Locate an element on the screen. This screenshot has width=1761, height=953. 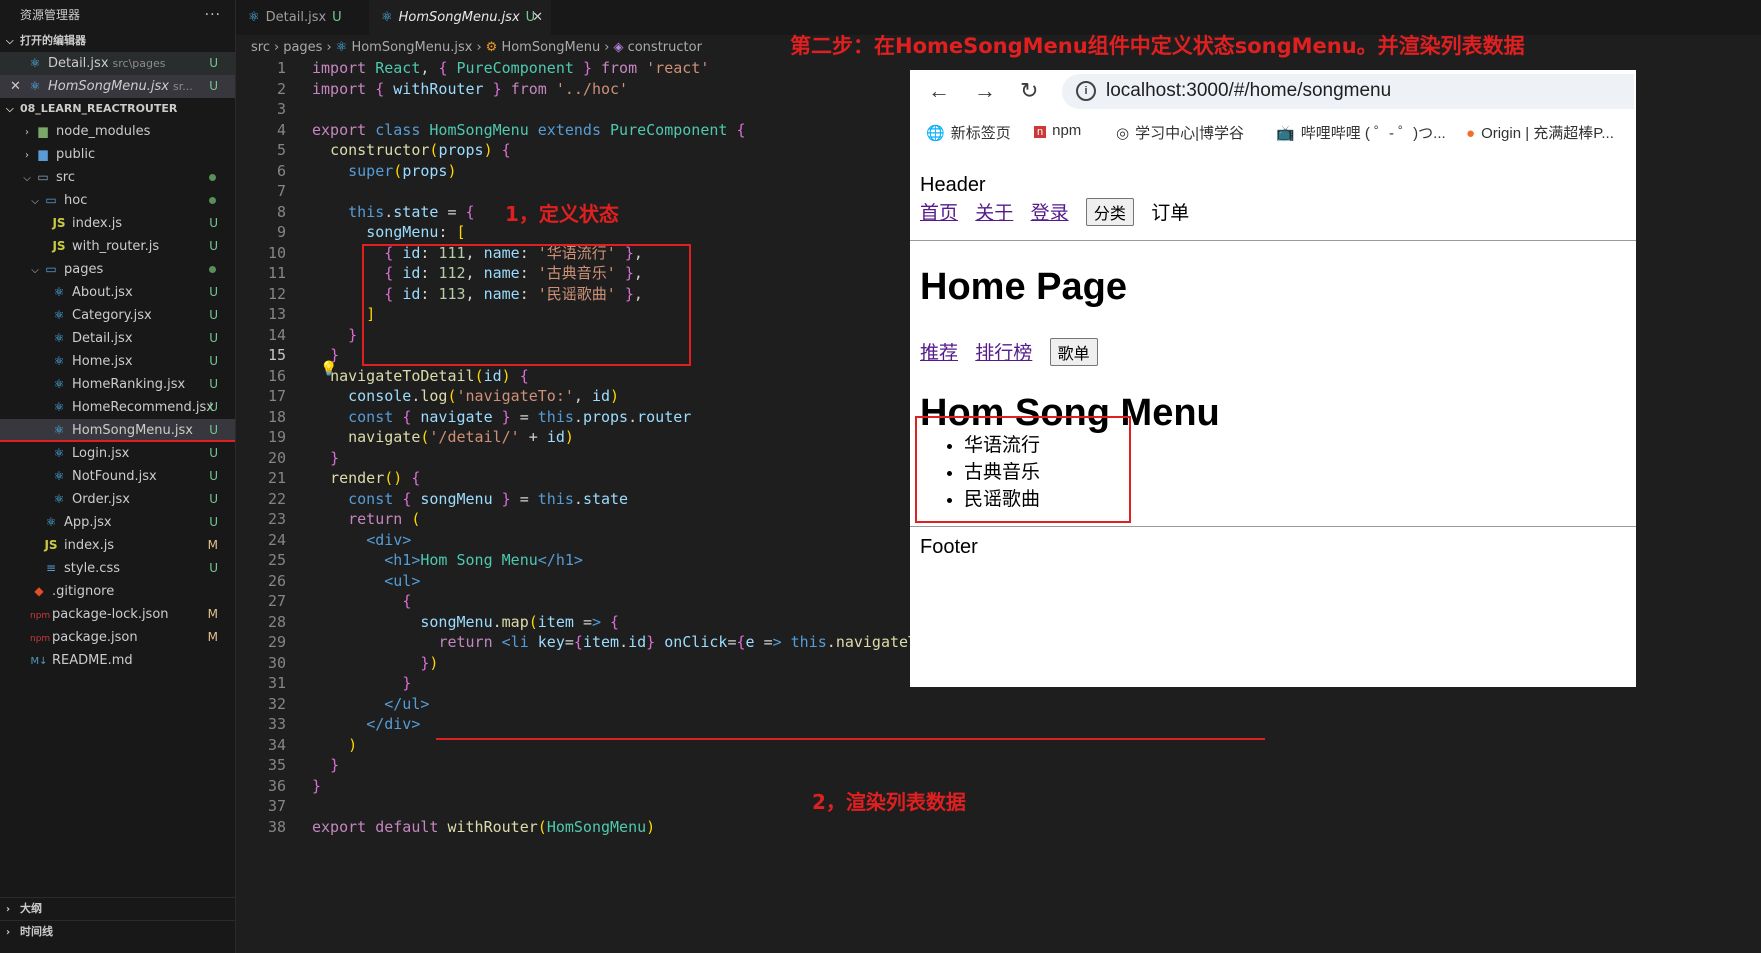
nav-category-button: 分类 is located at coordinates (1109, 212).